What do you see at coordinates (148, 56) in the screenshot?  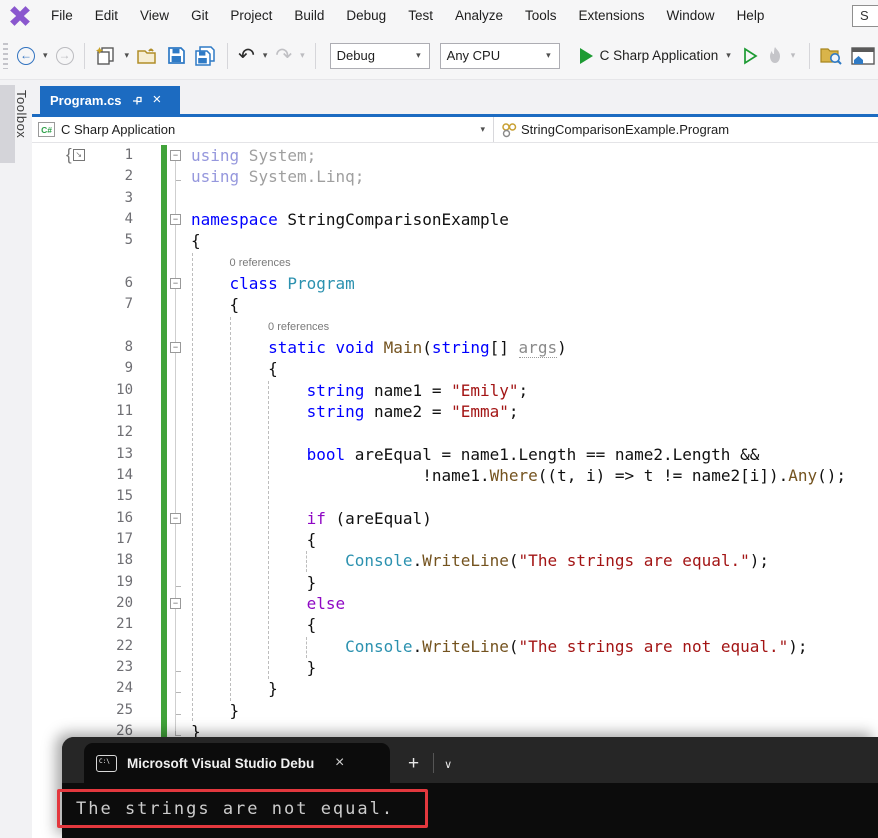 I see `open-file-button` at bounding box center [148, 56].